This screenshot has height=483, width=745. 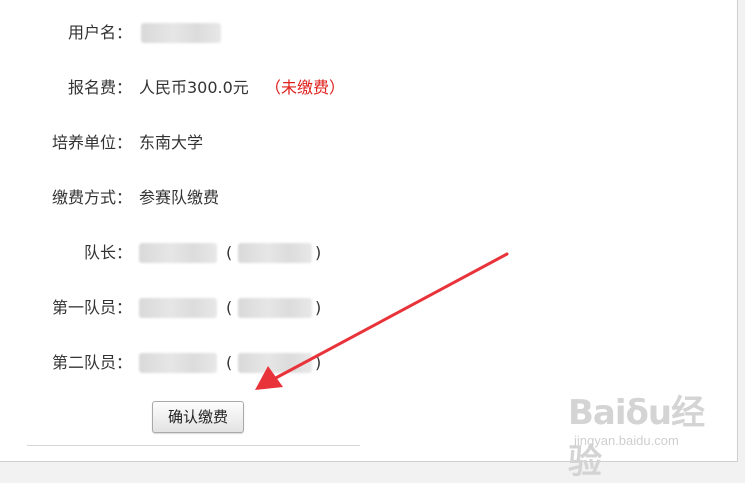 I want to click on row-fee: 报名费： 人民币300.0元 （未缴费）, so click(x=200, y=88).